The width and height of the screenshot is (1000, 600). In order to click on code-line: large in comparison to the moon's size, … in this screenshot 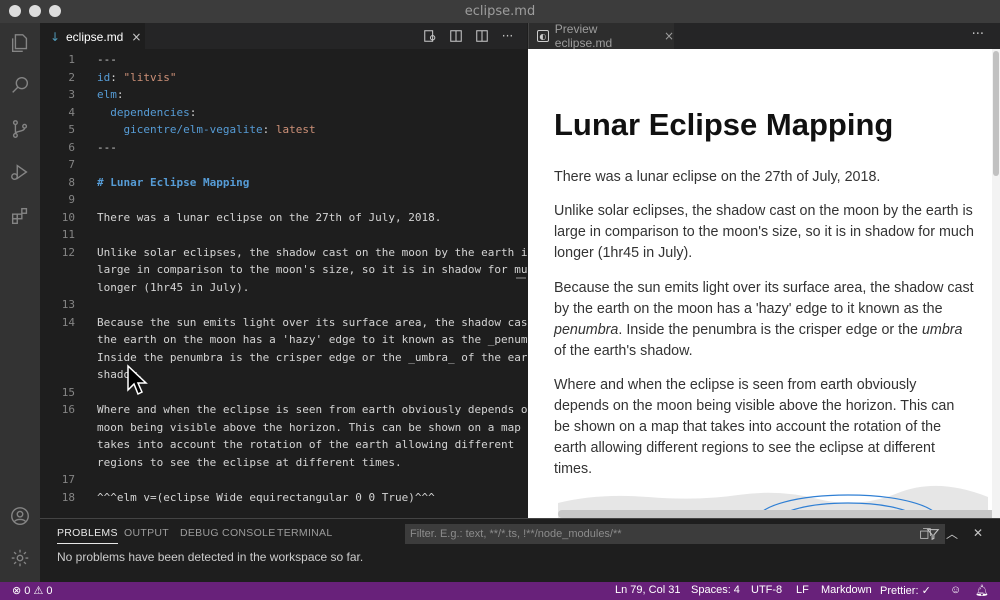, I will do `click(283, 270)`.